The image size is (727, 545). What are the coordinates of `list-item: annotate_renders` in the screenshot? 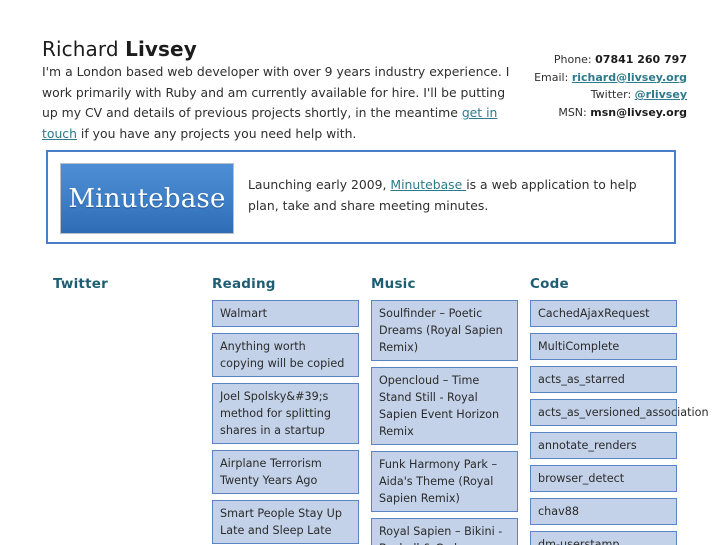 It's located at (603, 445).